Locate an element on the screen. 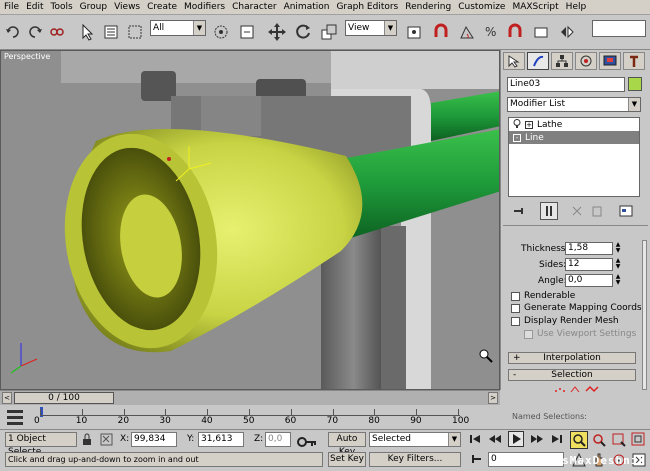 The image size is (650, 471). x-coord-field: 99,834 is located at coordinates (154, 439).